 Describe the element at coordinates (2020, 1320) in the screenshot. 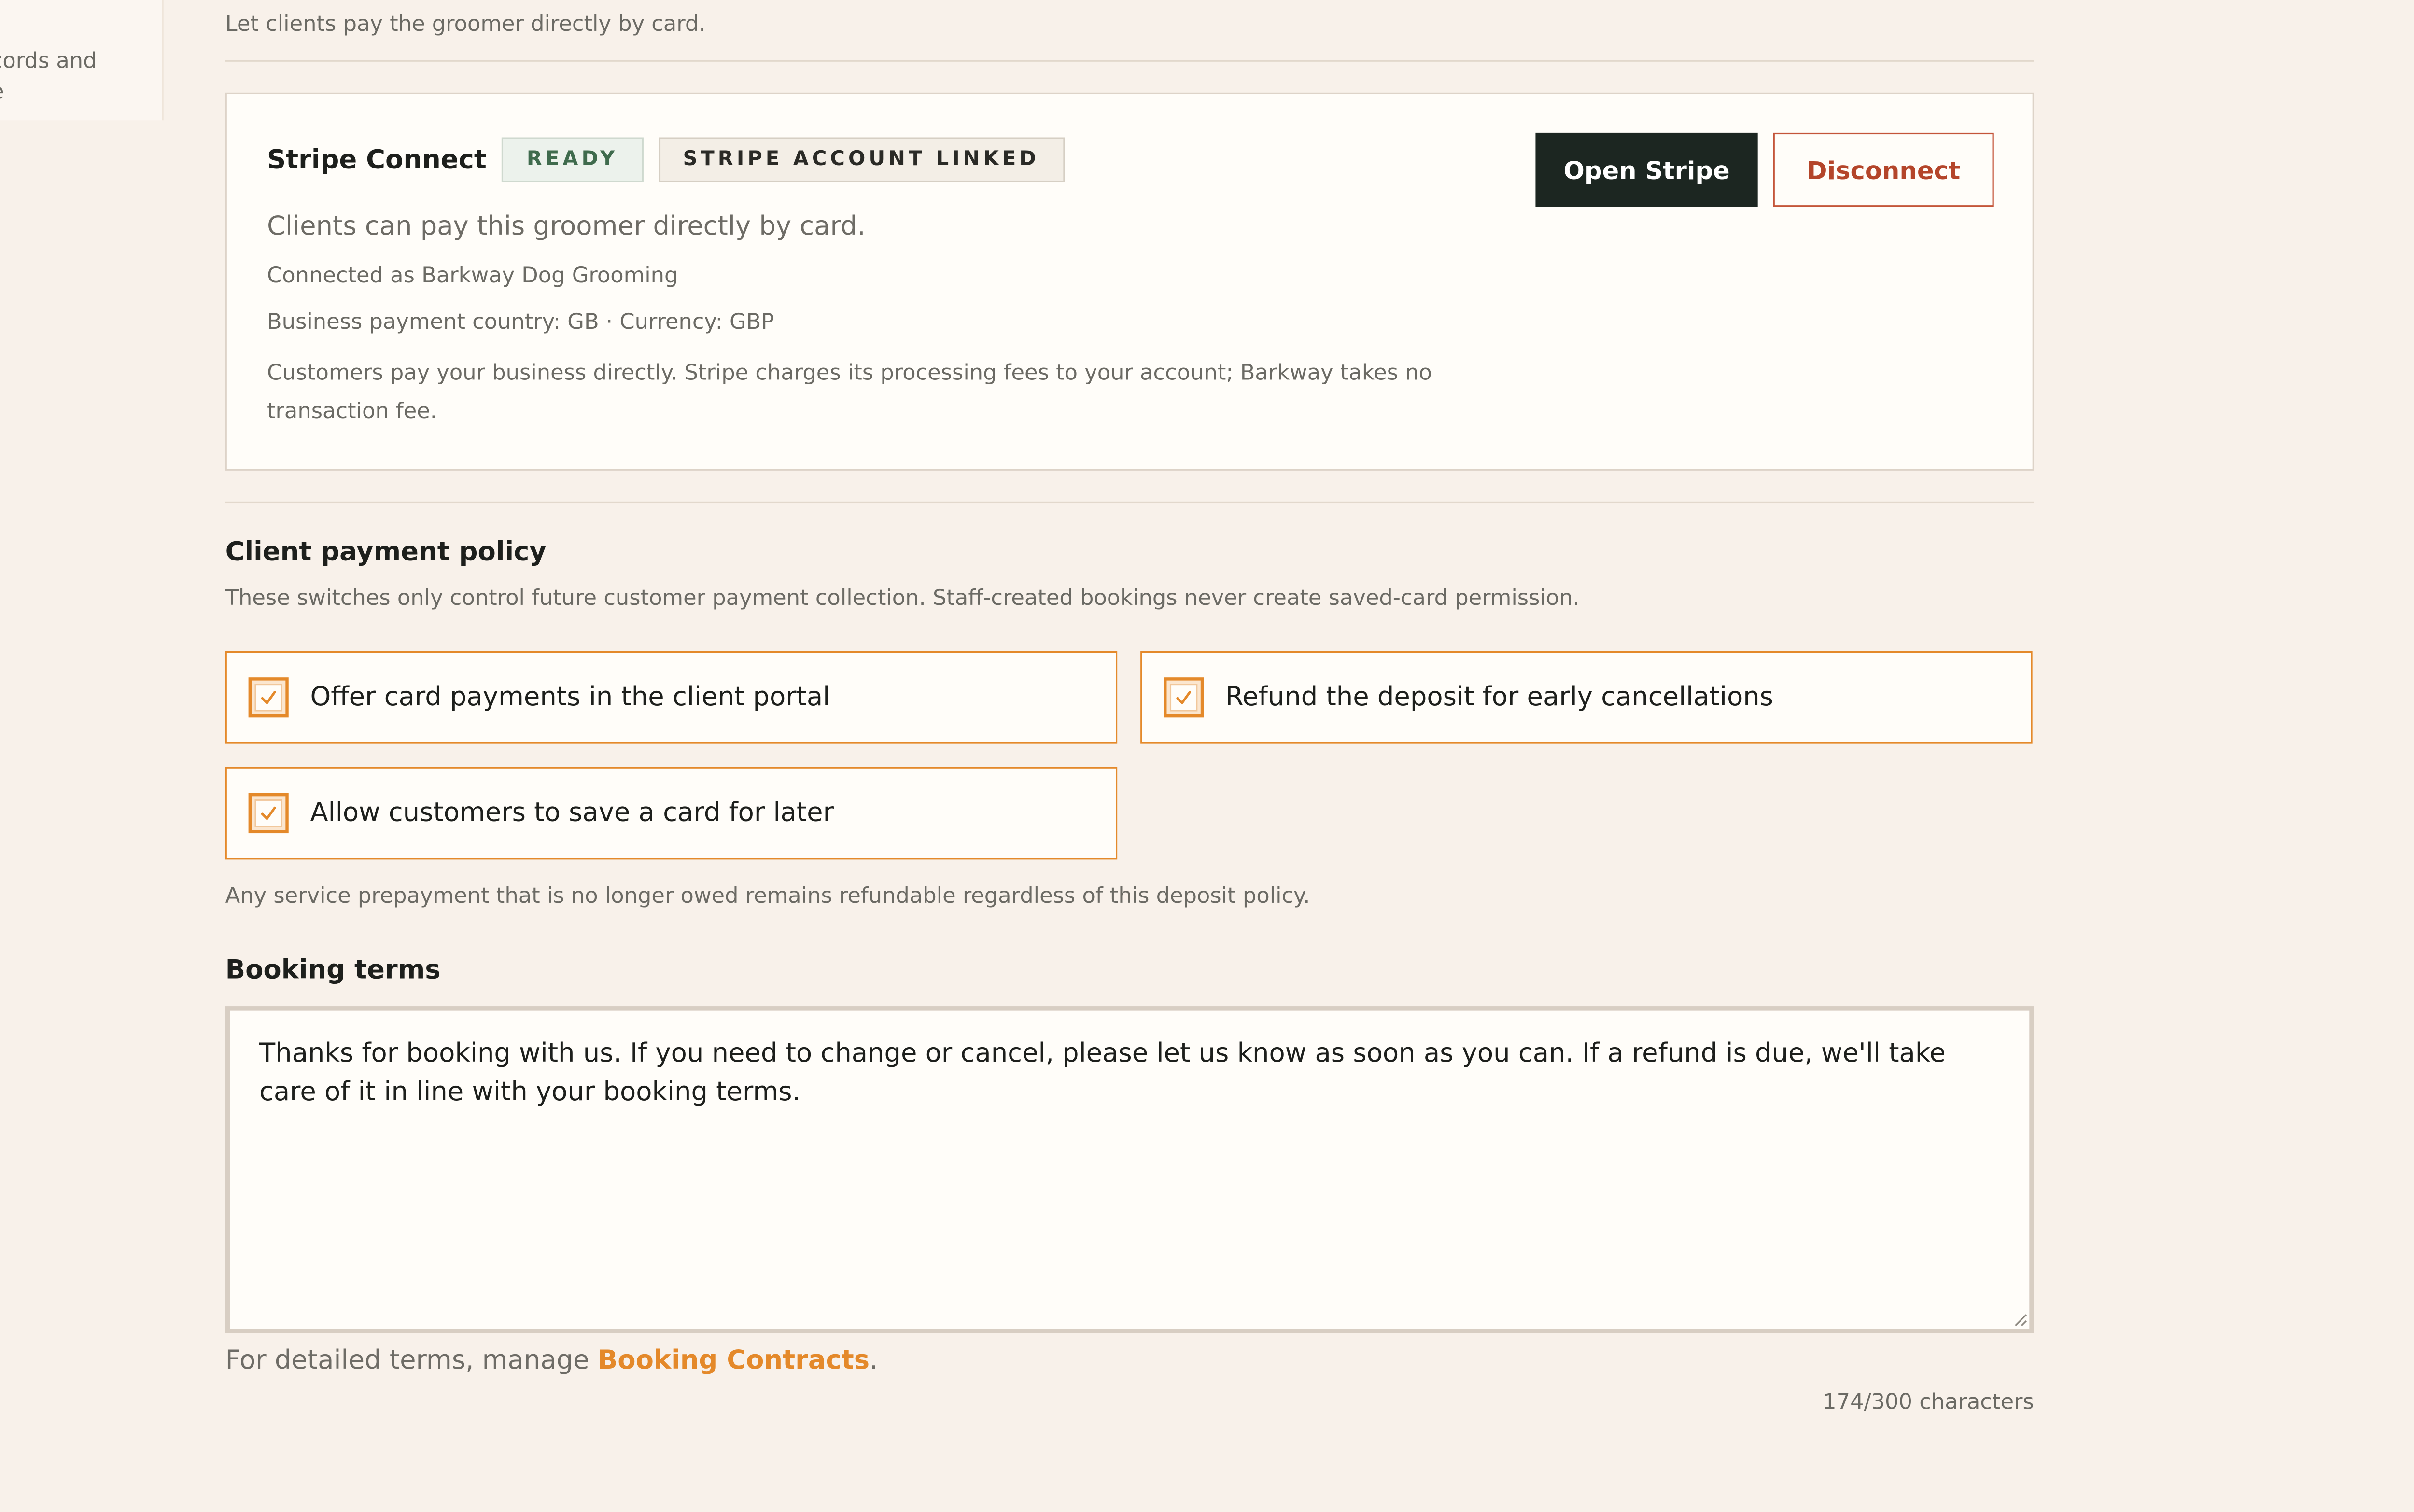

I see `resize-handle-icon` at that location.